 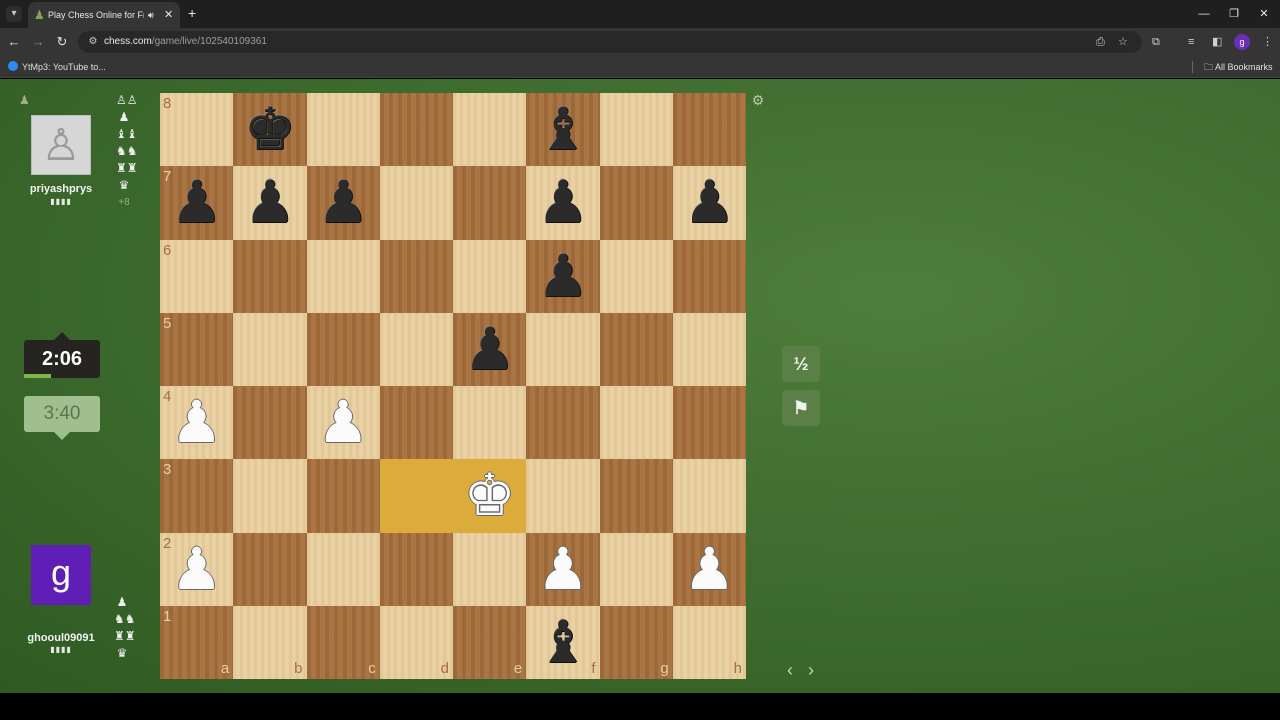 What do you see at coordinates (343, 496) in the screenshot?
I see `square-c3` at bounding box center [343, 496].